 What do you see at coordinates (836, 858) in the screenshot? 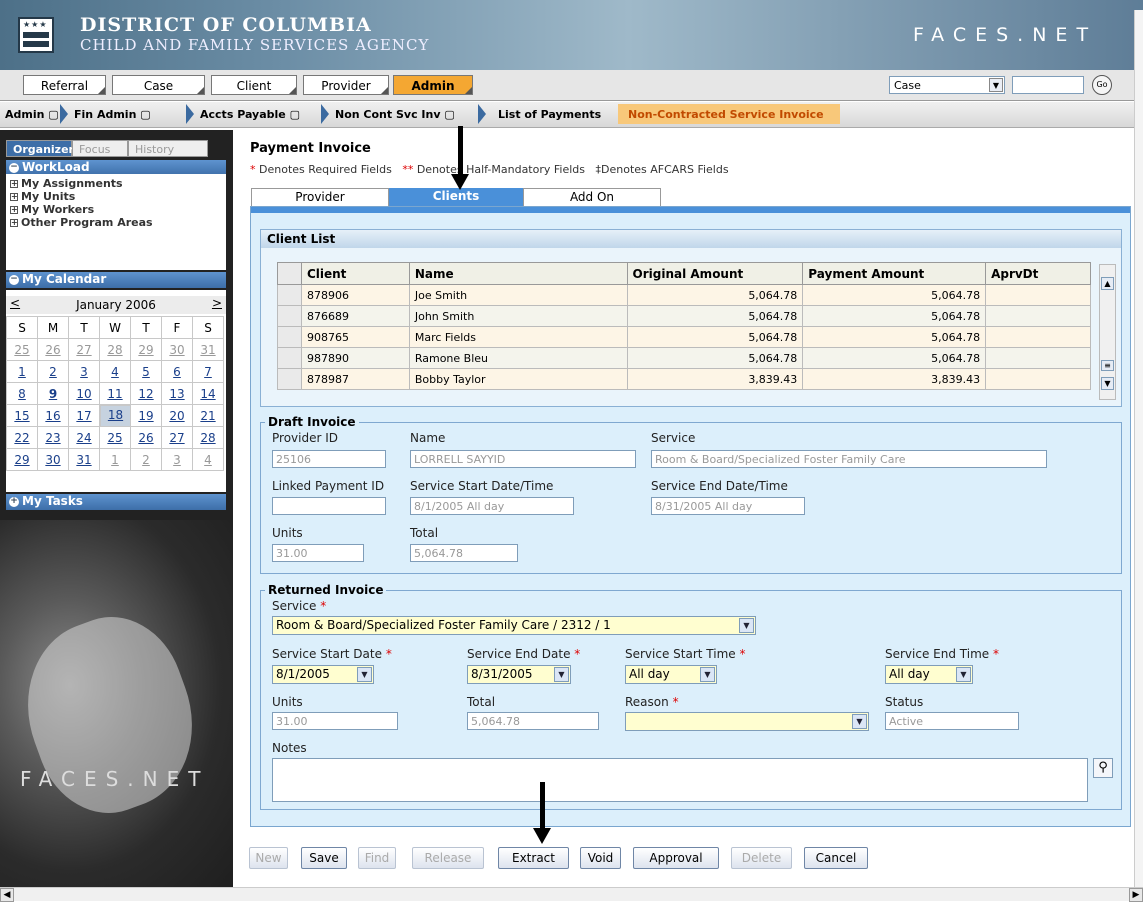
I see `cancel-button: Cancel` at bounding box center [836, 858].